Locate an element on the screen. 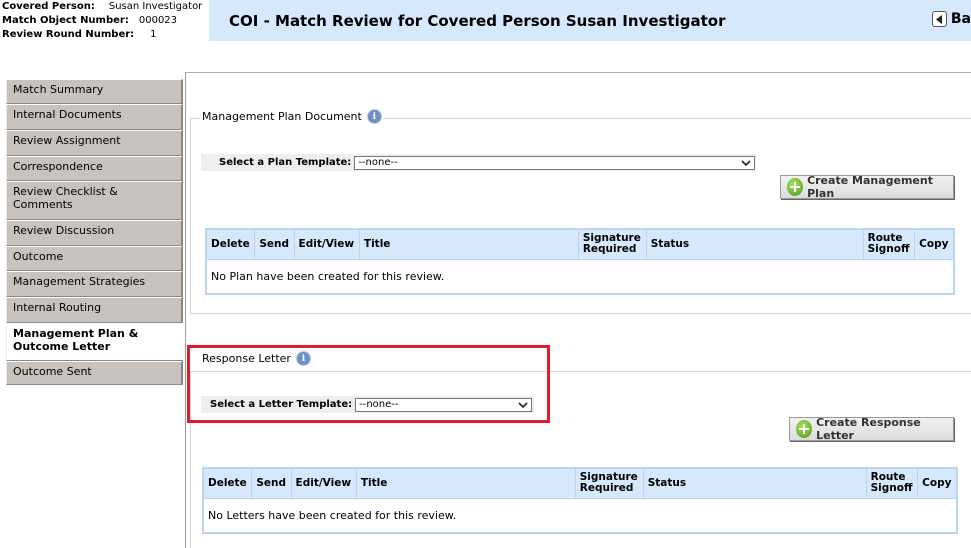 This screenshot has height=548, width=971. sidebar-item-internal-routing: Internal Routing is located at coordinates (94, 310).